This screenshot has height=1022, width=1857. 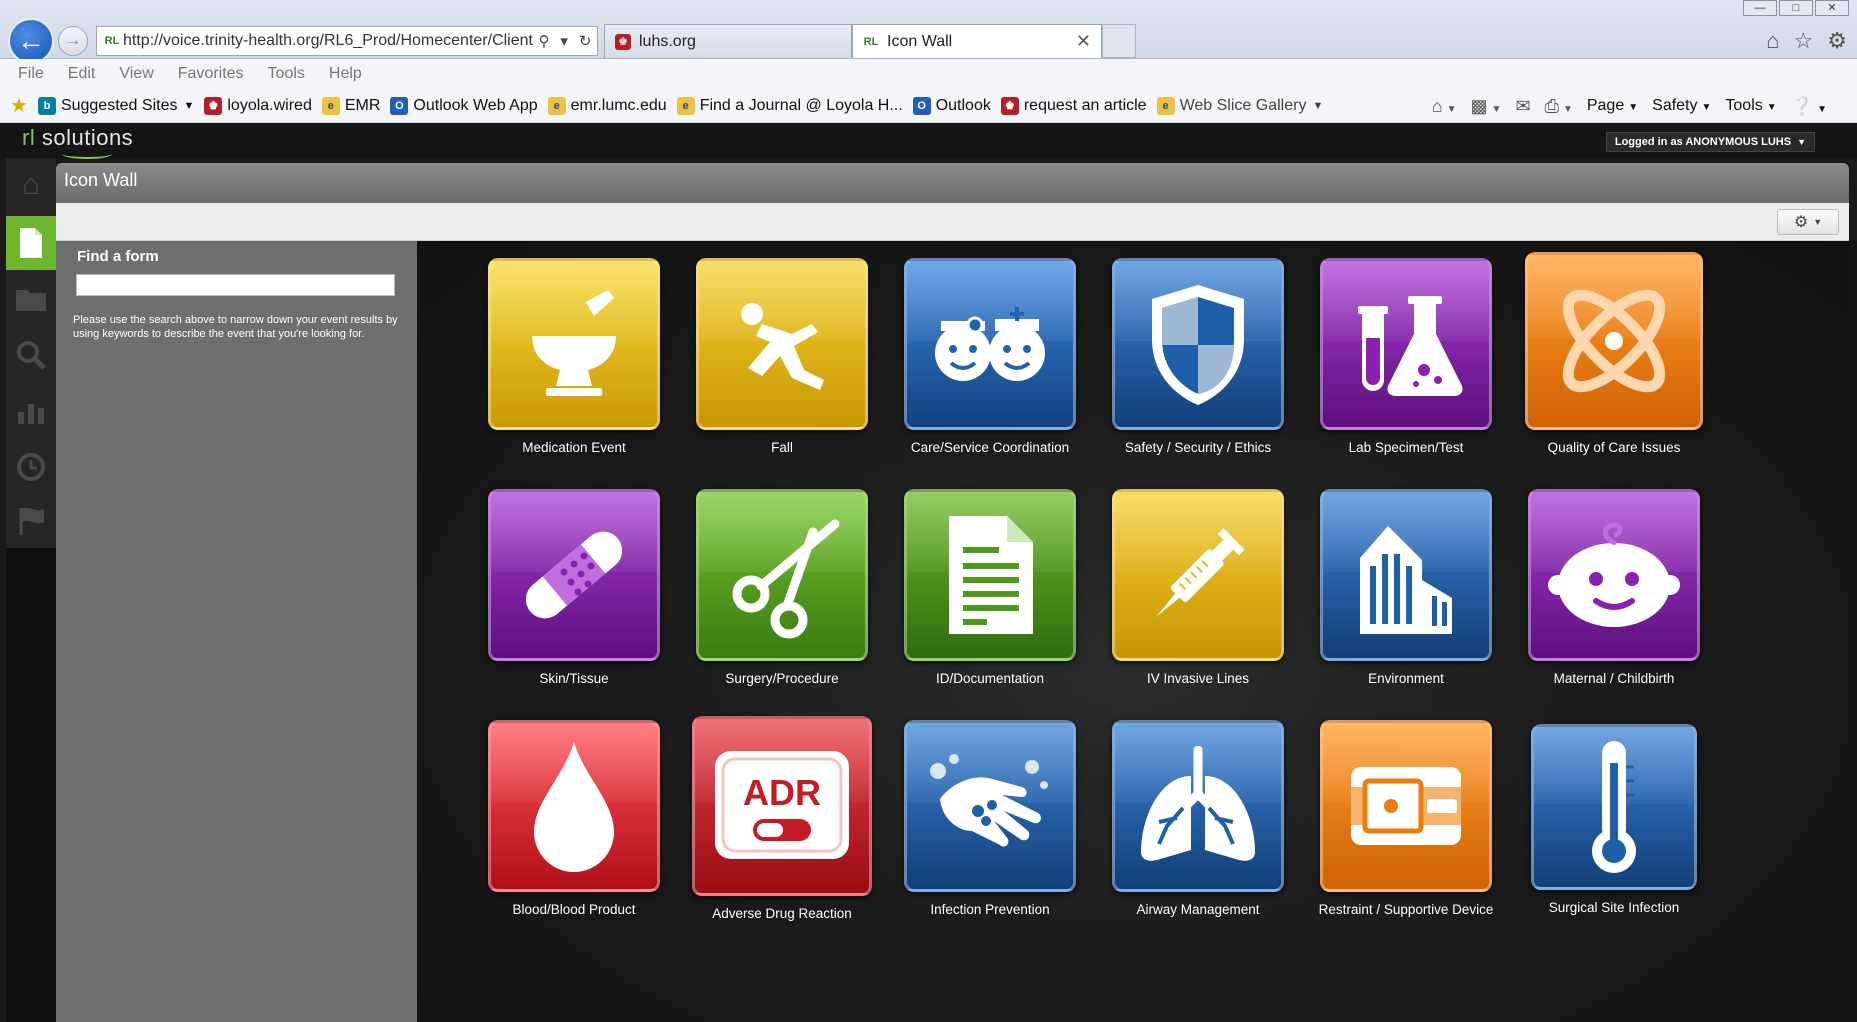 I want to click on nav-search, so click(x=31, y=355).